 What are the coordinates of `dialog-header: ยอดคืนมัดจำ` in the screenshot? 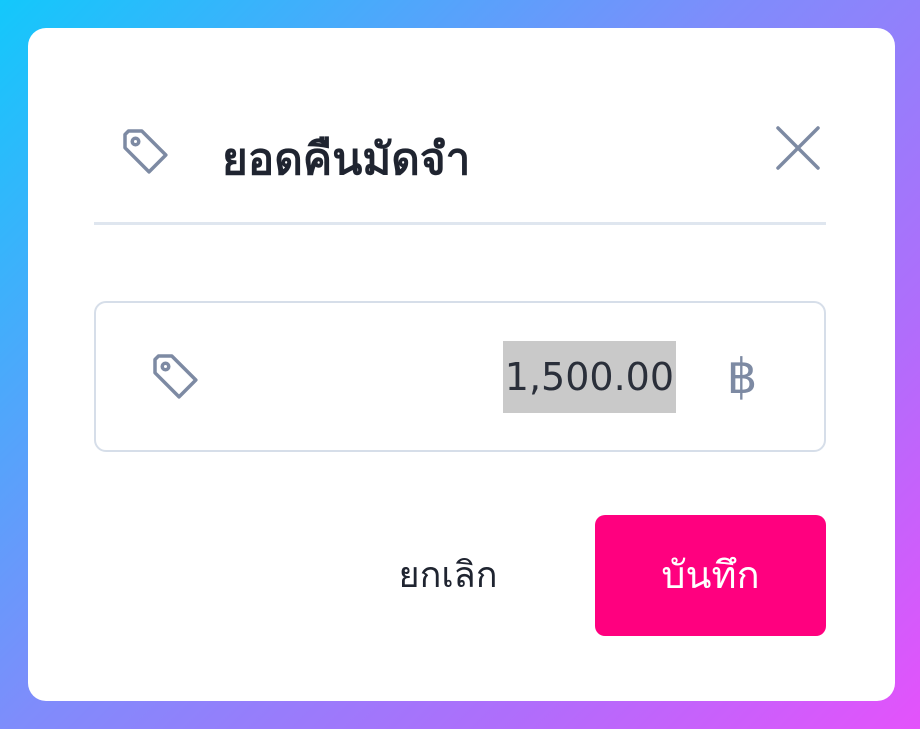 It's located at (460, 166).